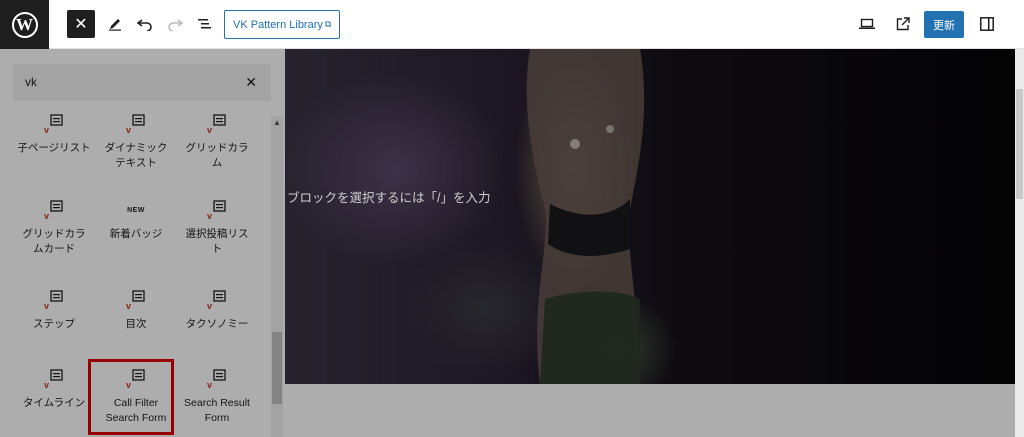 The width and height of the screenshot is (1024, 437). I want to click on canvas-scrollbar, so click(1019, 243).